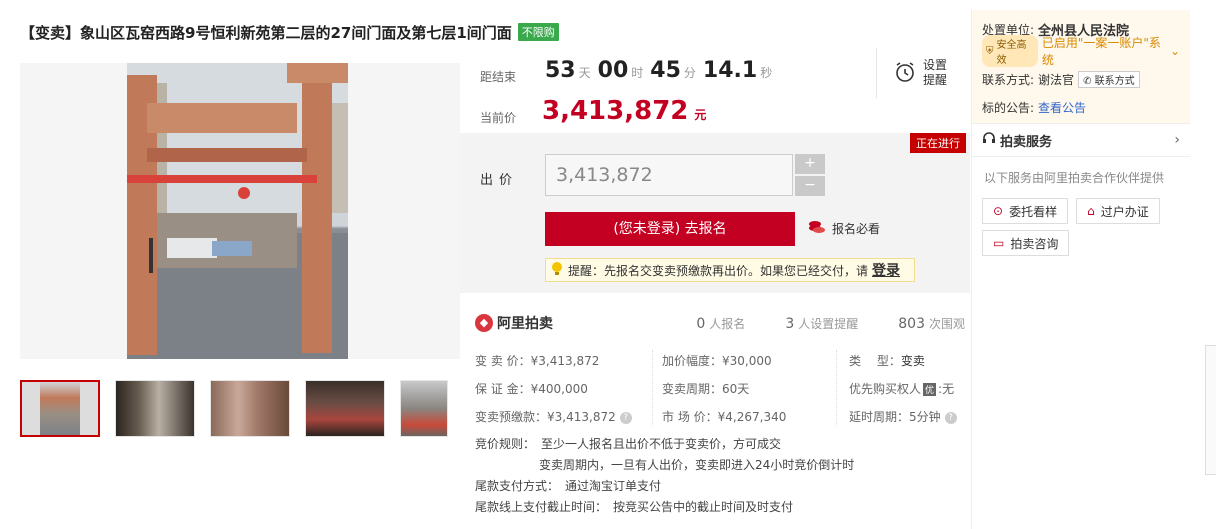  I want to click on current-price-label: 当前价, so click(498, 118).